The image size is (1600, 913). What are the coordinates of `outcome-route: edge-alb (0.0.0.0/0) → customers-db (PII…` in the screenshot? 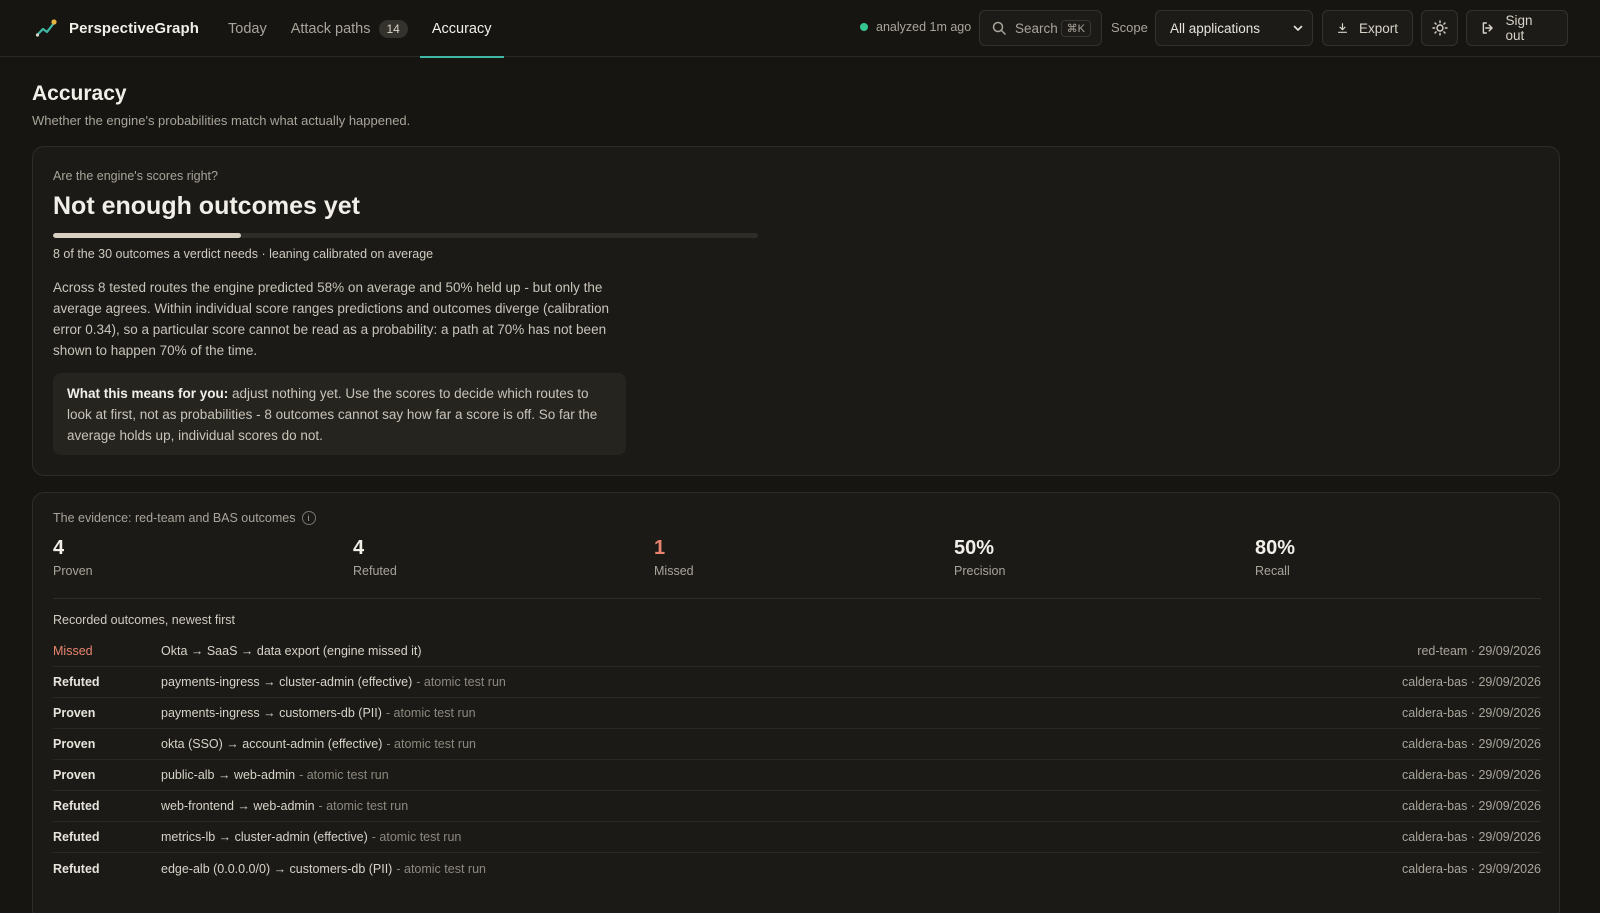 It's located at (277, 868).